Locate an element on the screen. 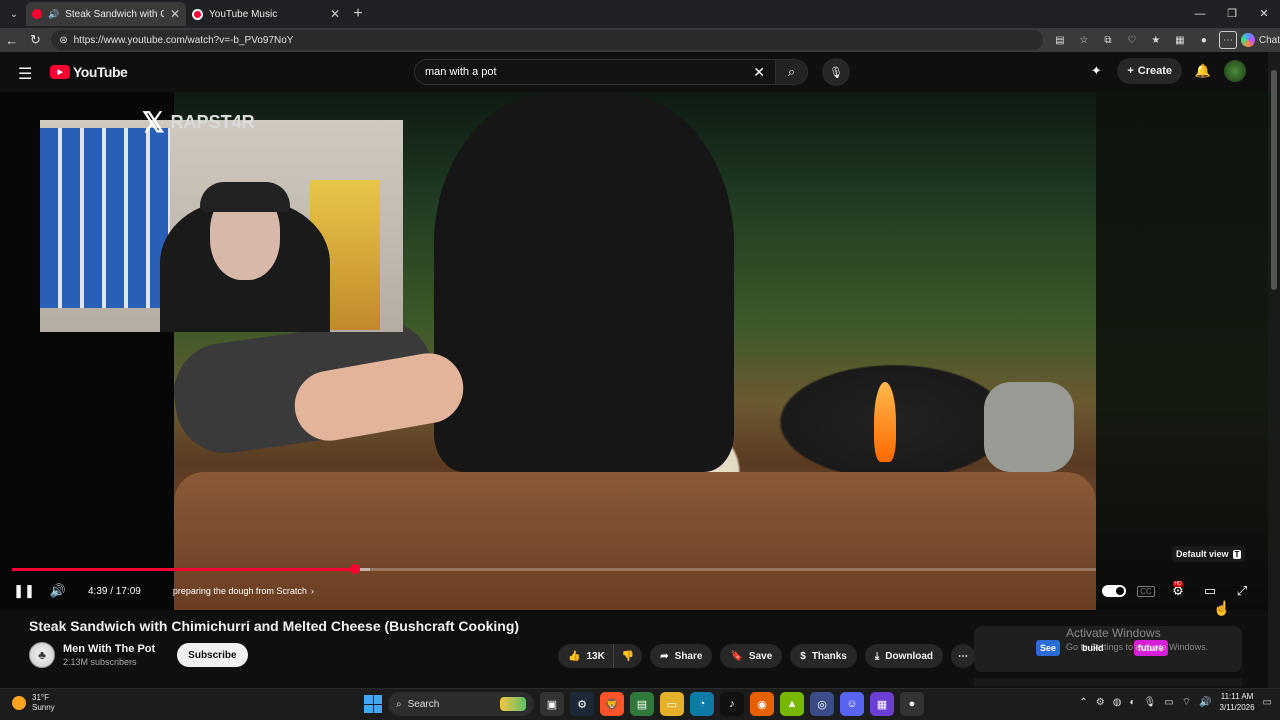  progress-scrubber is located at coordinates (354, 569).